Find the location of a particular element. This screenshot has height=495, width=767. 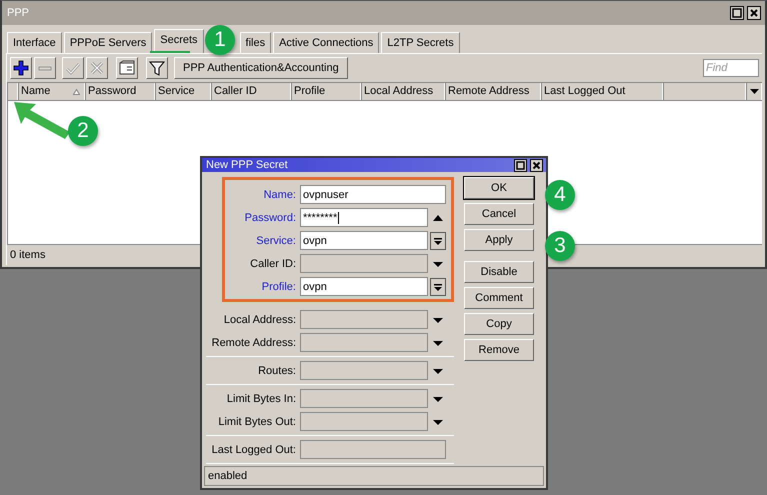

column-header: Last Logged Out is located at coordinates (602, 91).